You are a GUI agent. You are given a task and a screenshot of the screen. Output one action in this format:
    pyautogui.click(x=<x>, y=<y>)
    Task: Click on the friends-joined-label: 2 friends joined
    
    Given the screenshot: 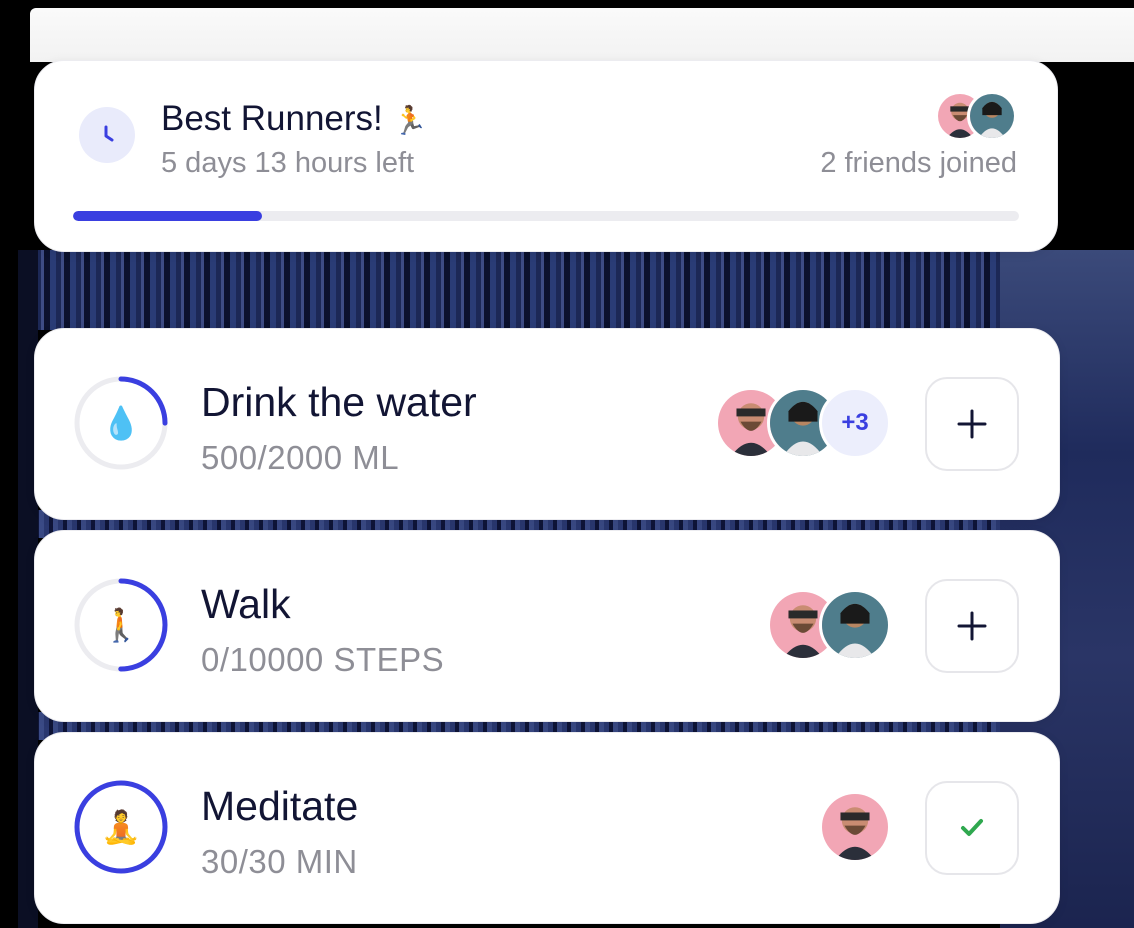 What is the action you would take?
    pyautogui.click(x=918, y=163)
    